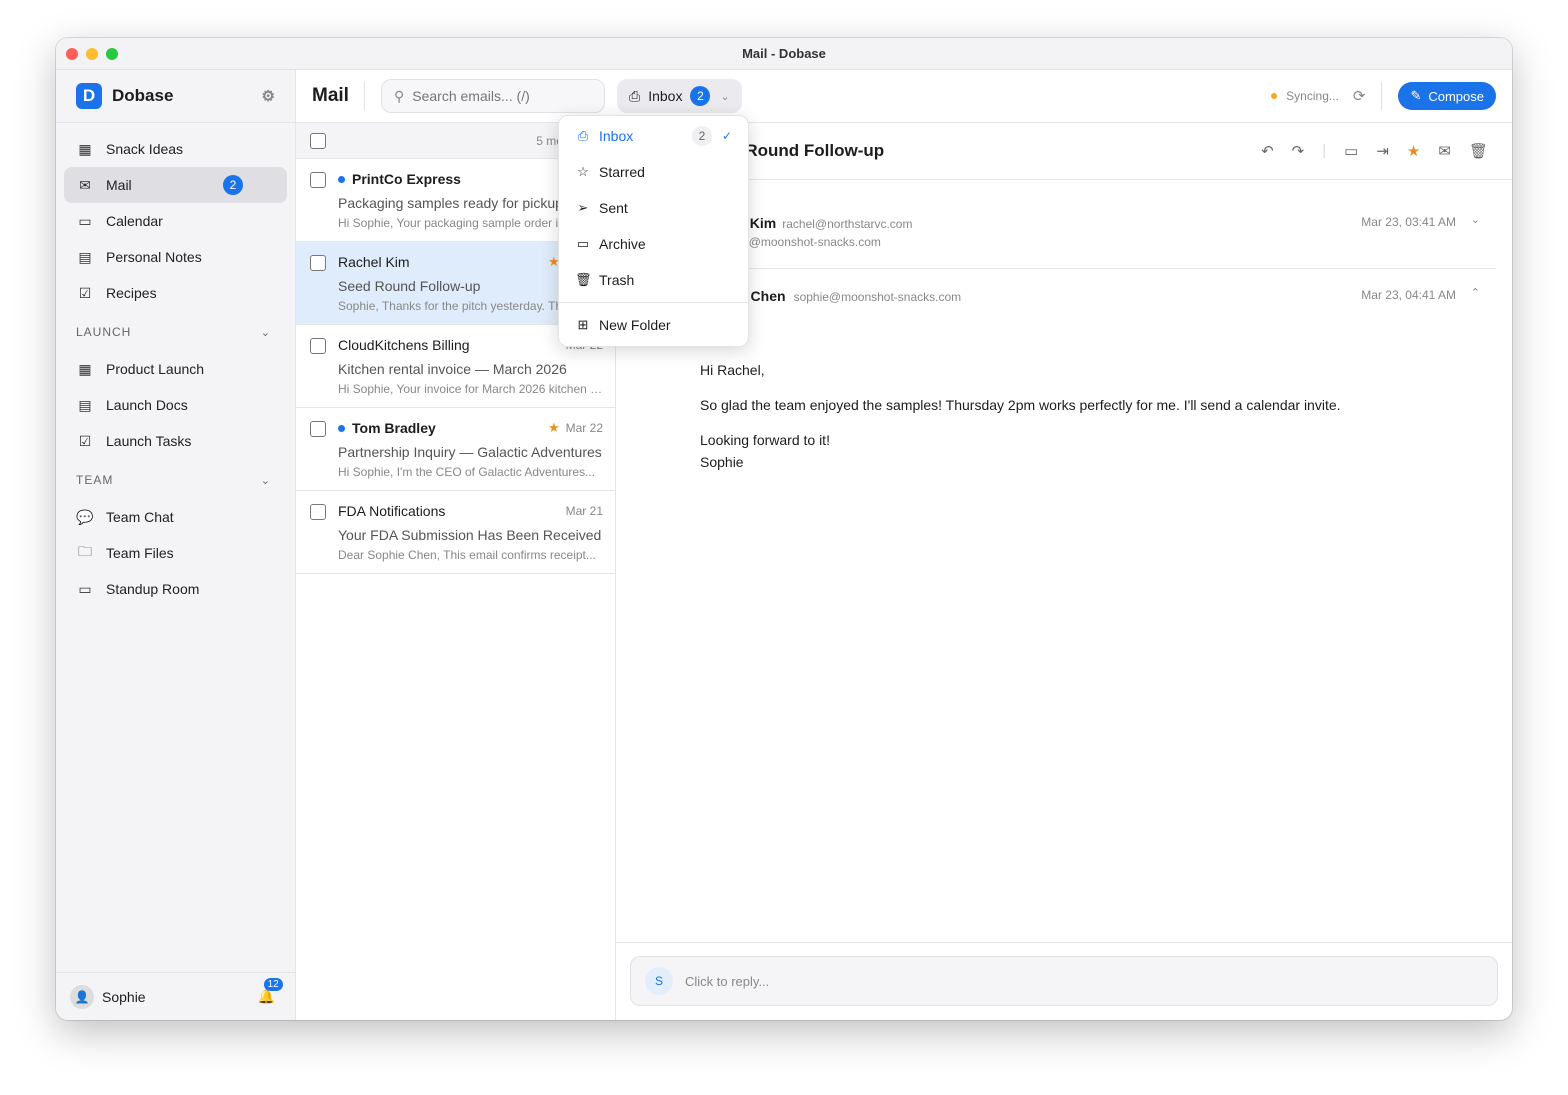 This screenshot has width=1568, height=1095. What do you see at coordinates (394, 428) in the screenshot?
I see `email-sender: Tom Bradley` at bounding box center [394, 428].